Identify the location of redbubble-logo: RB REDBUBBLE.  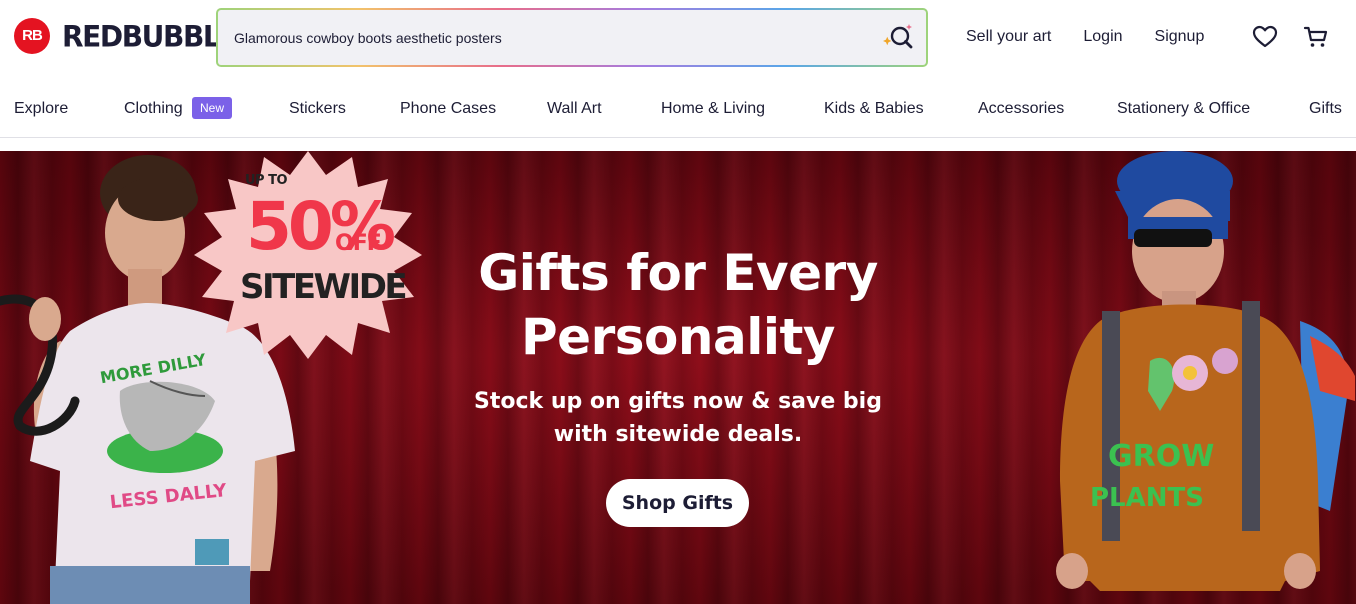
(126, 36).